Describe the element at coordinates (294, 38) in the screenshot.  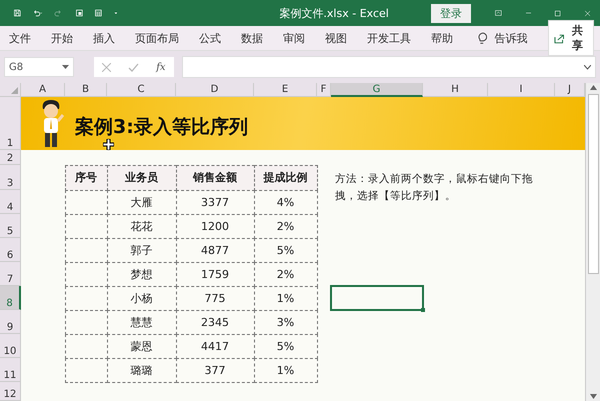
I see `ribbon-tab: 审阅` at that location.